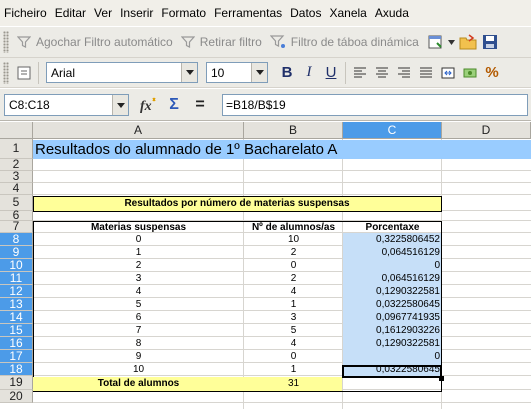 This screenshot has height=409, width=531. Describe the element at coordinates (103, 13) in the screenshot. I see `menu-ver: Ver` at that location.